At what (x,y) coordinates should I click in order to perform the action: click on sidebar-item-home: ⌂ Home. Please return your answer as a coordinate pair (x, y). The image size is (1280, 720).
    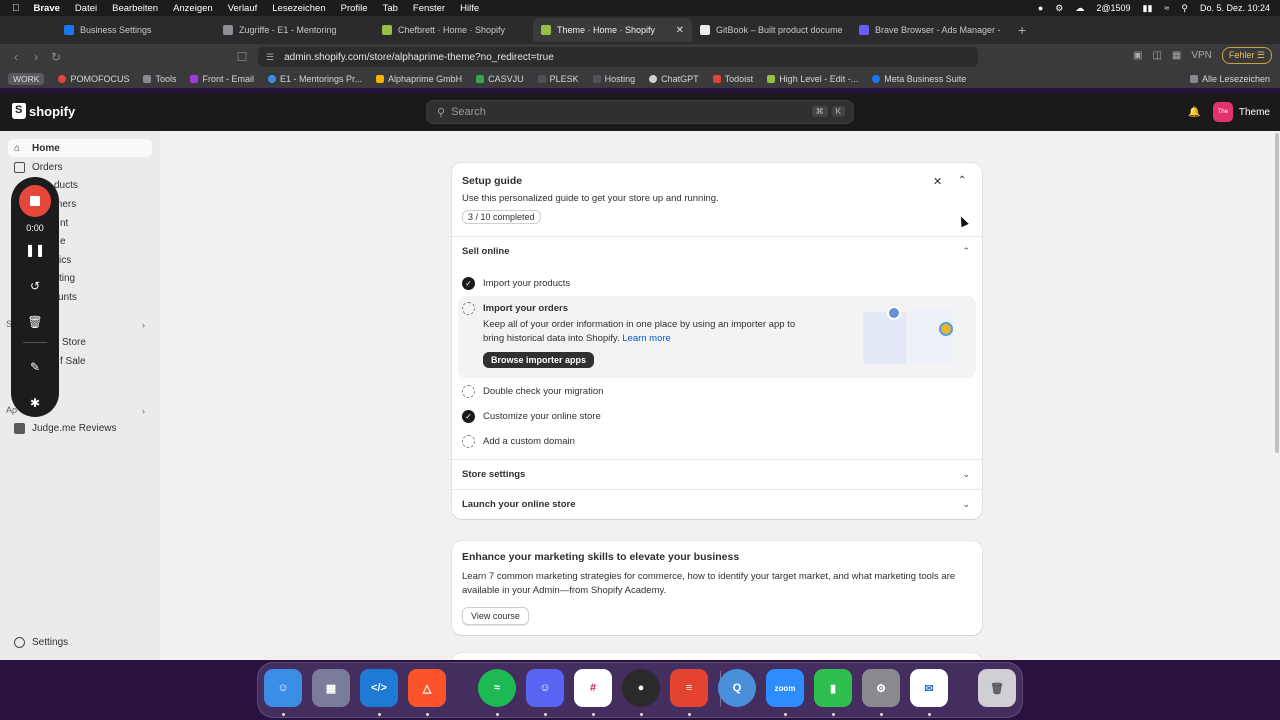
    Looking at the image, I should click on (80, 148).